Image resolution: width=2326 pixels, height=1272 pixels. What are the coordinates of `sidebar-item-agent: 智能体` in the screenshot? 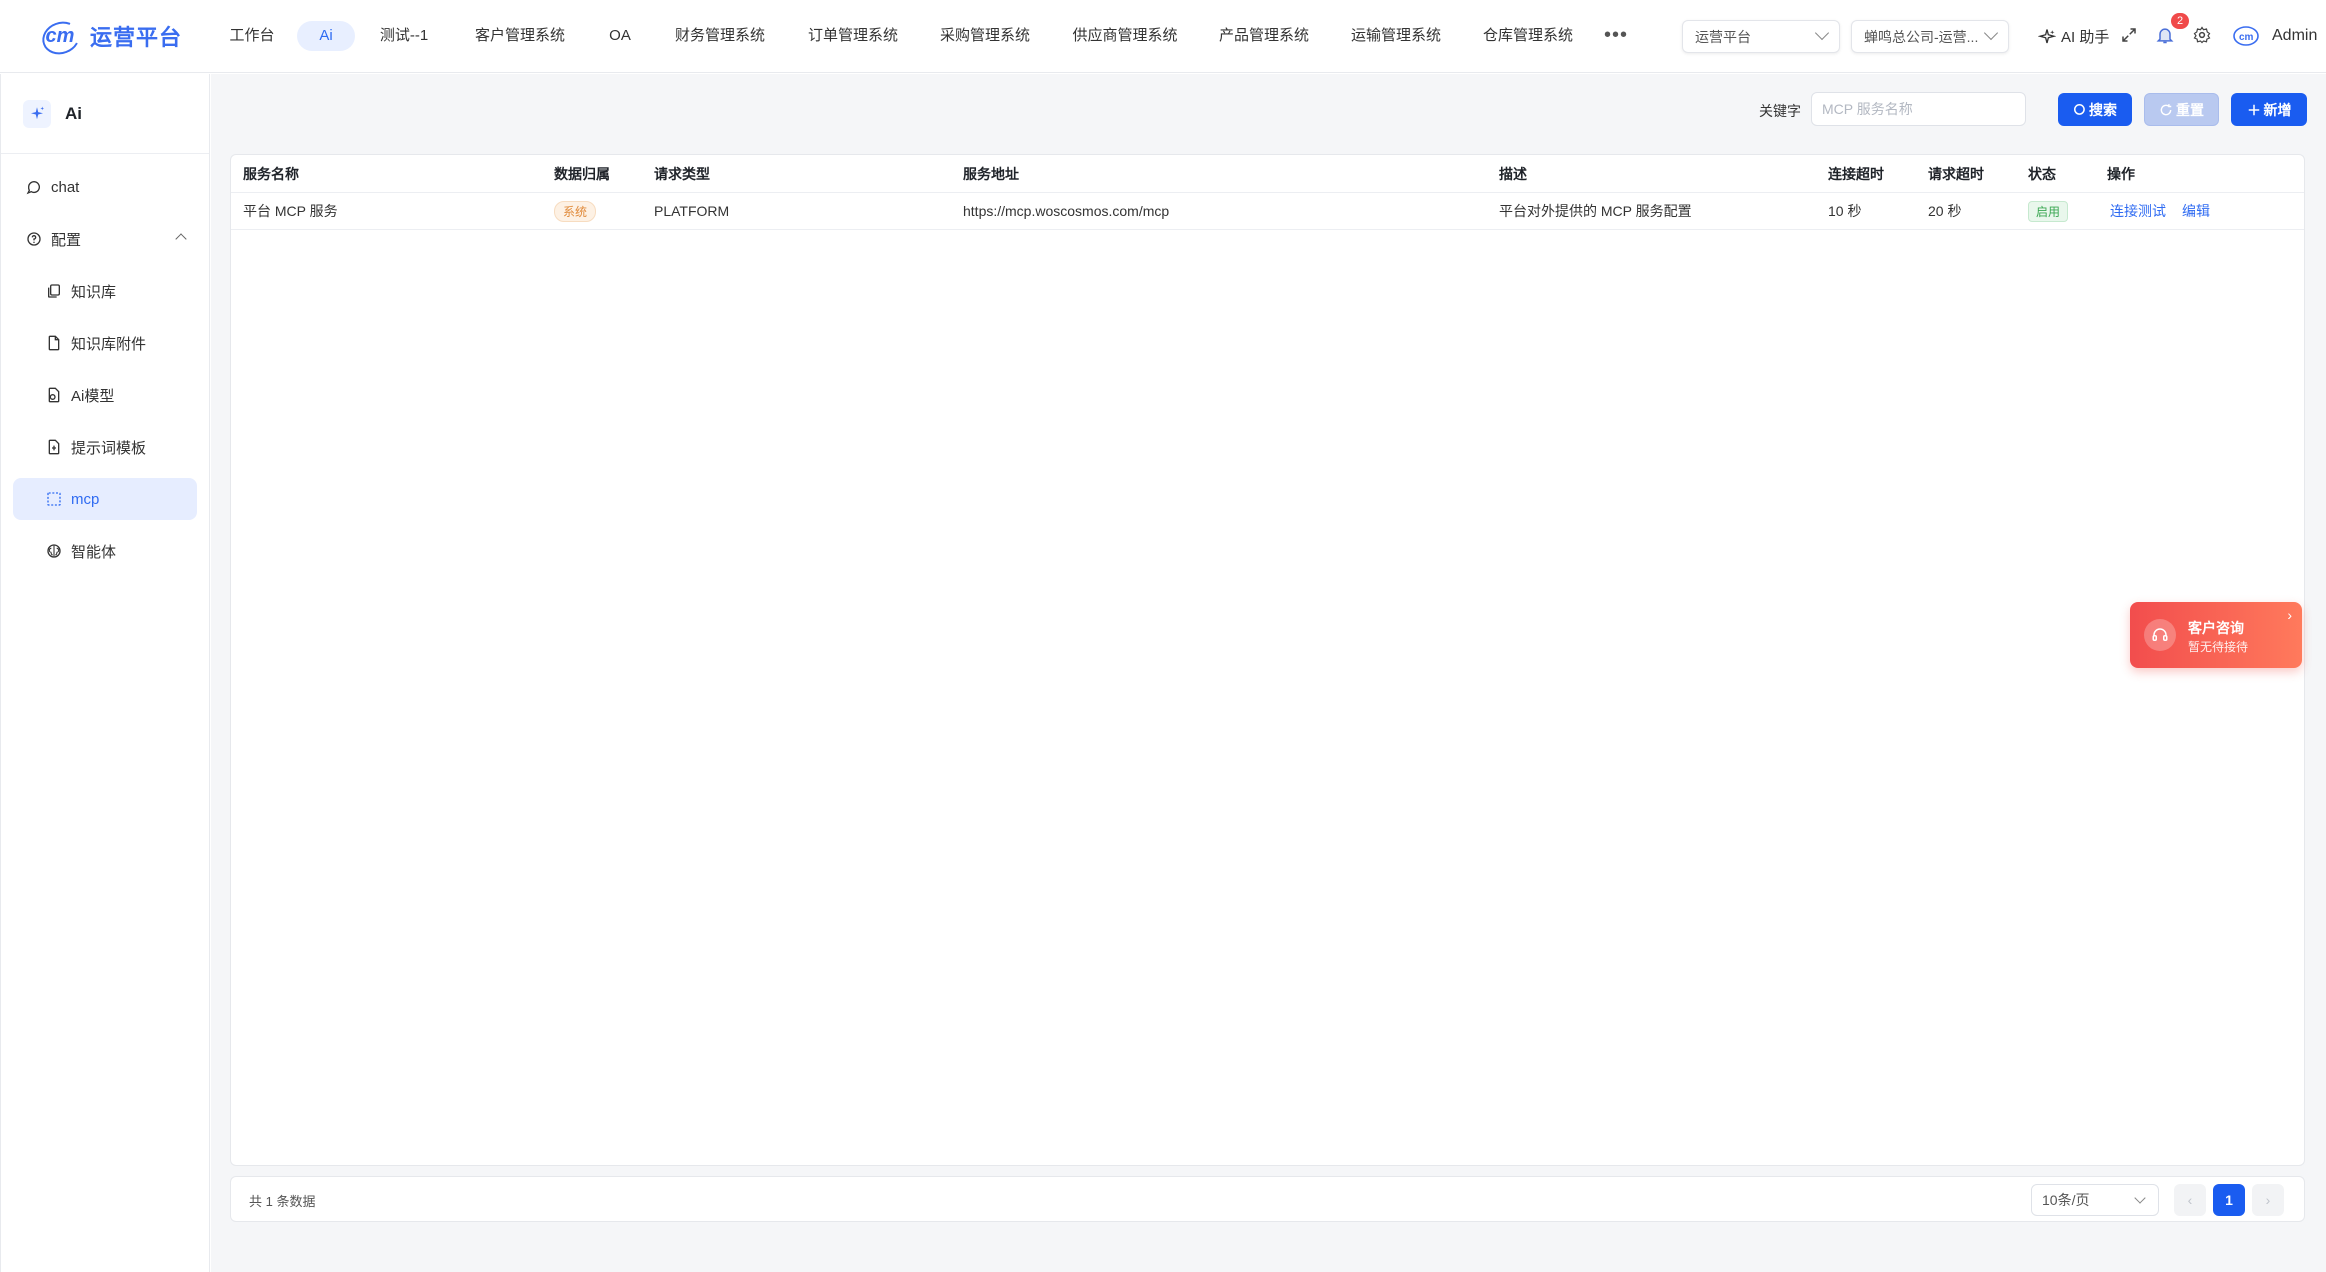 It's located at (105, 551).